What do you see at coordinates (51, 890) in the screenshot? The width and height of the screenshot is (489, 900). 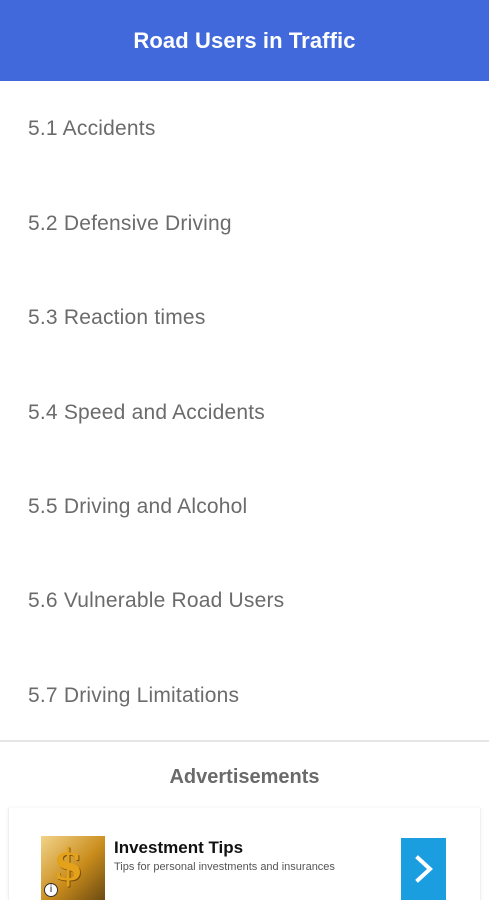 I see `info-icon: i` at bounding box center [51, 890].